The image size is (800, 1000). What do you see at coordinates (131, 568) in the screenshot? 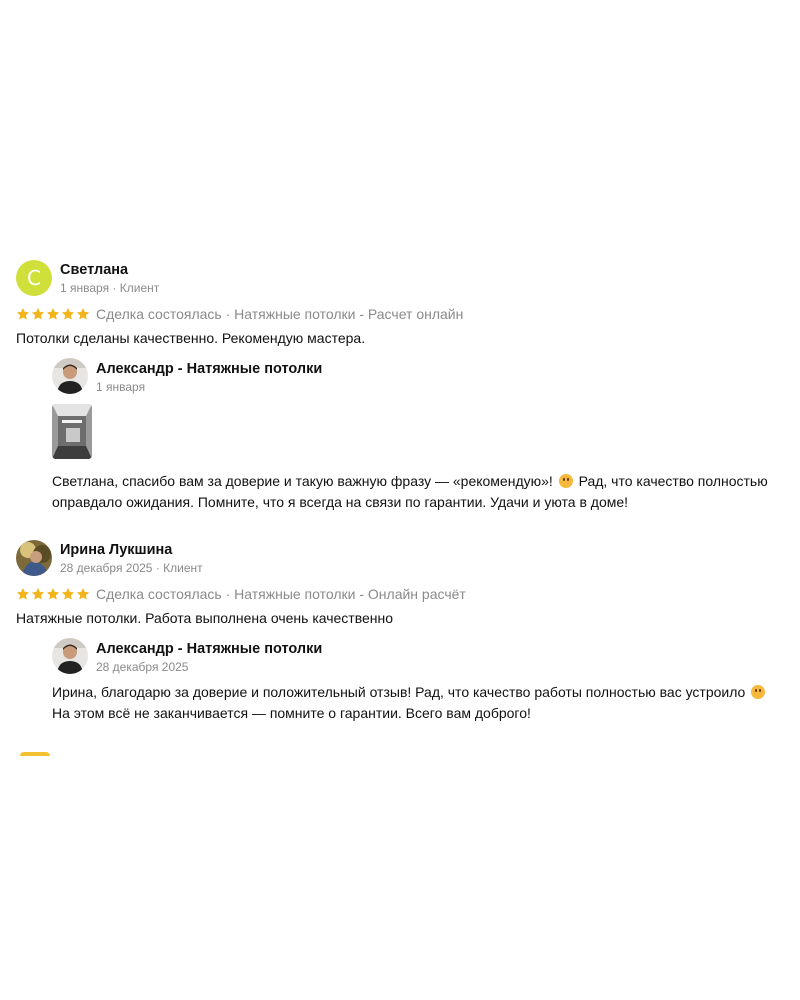
I see `review-meta: 28 декабря 2025 · Клиент` at bounding box center [131, 568].